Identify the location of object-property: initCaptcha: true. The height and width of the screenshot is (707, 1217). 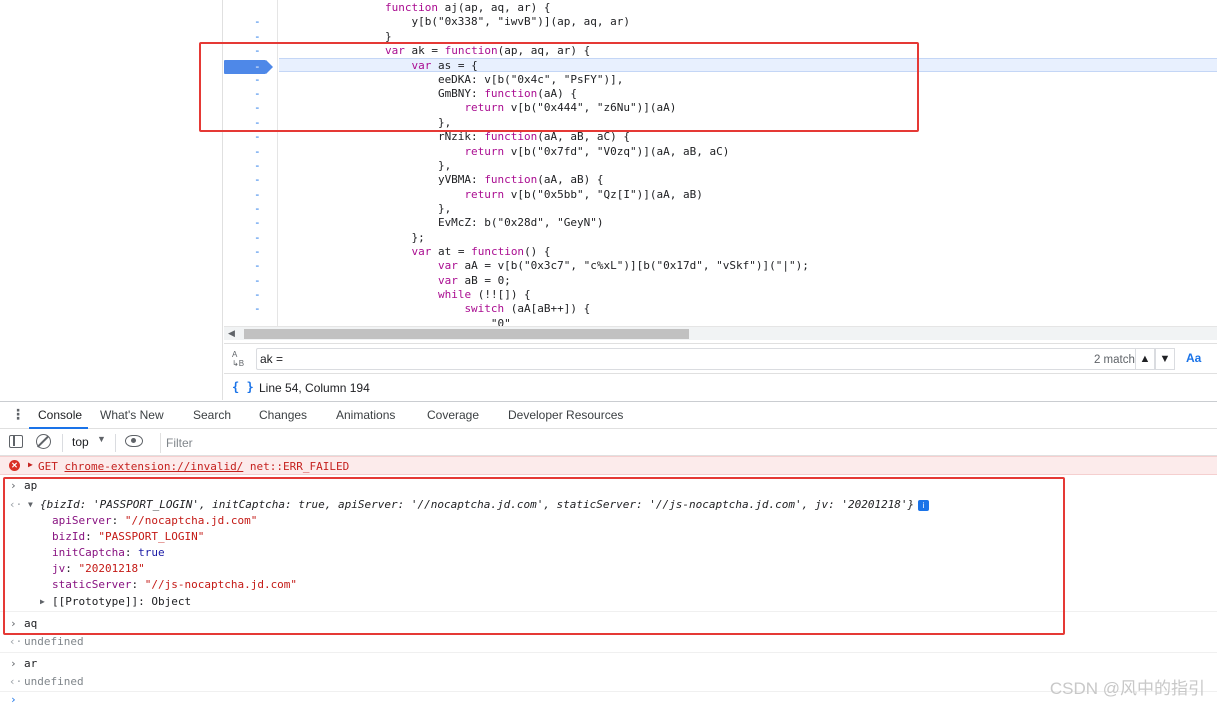
(108, 552).